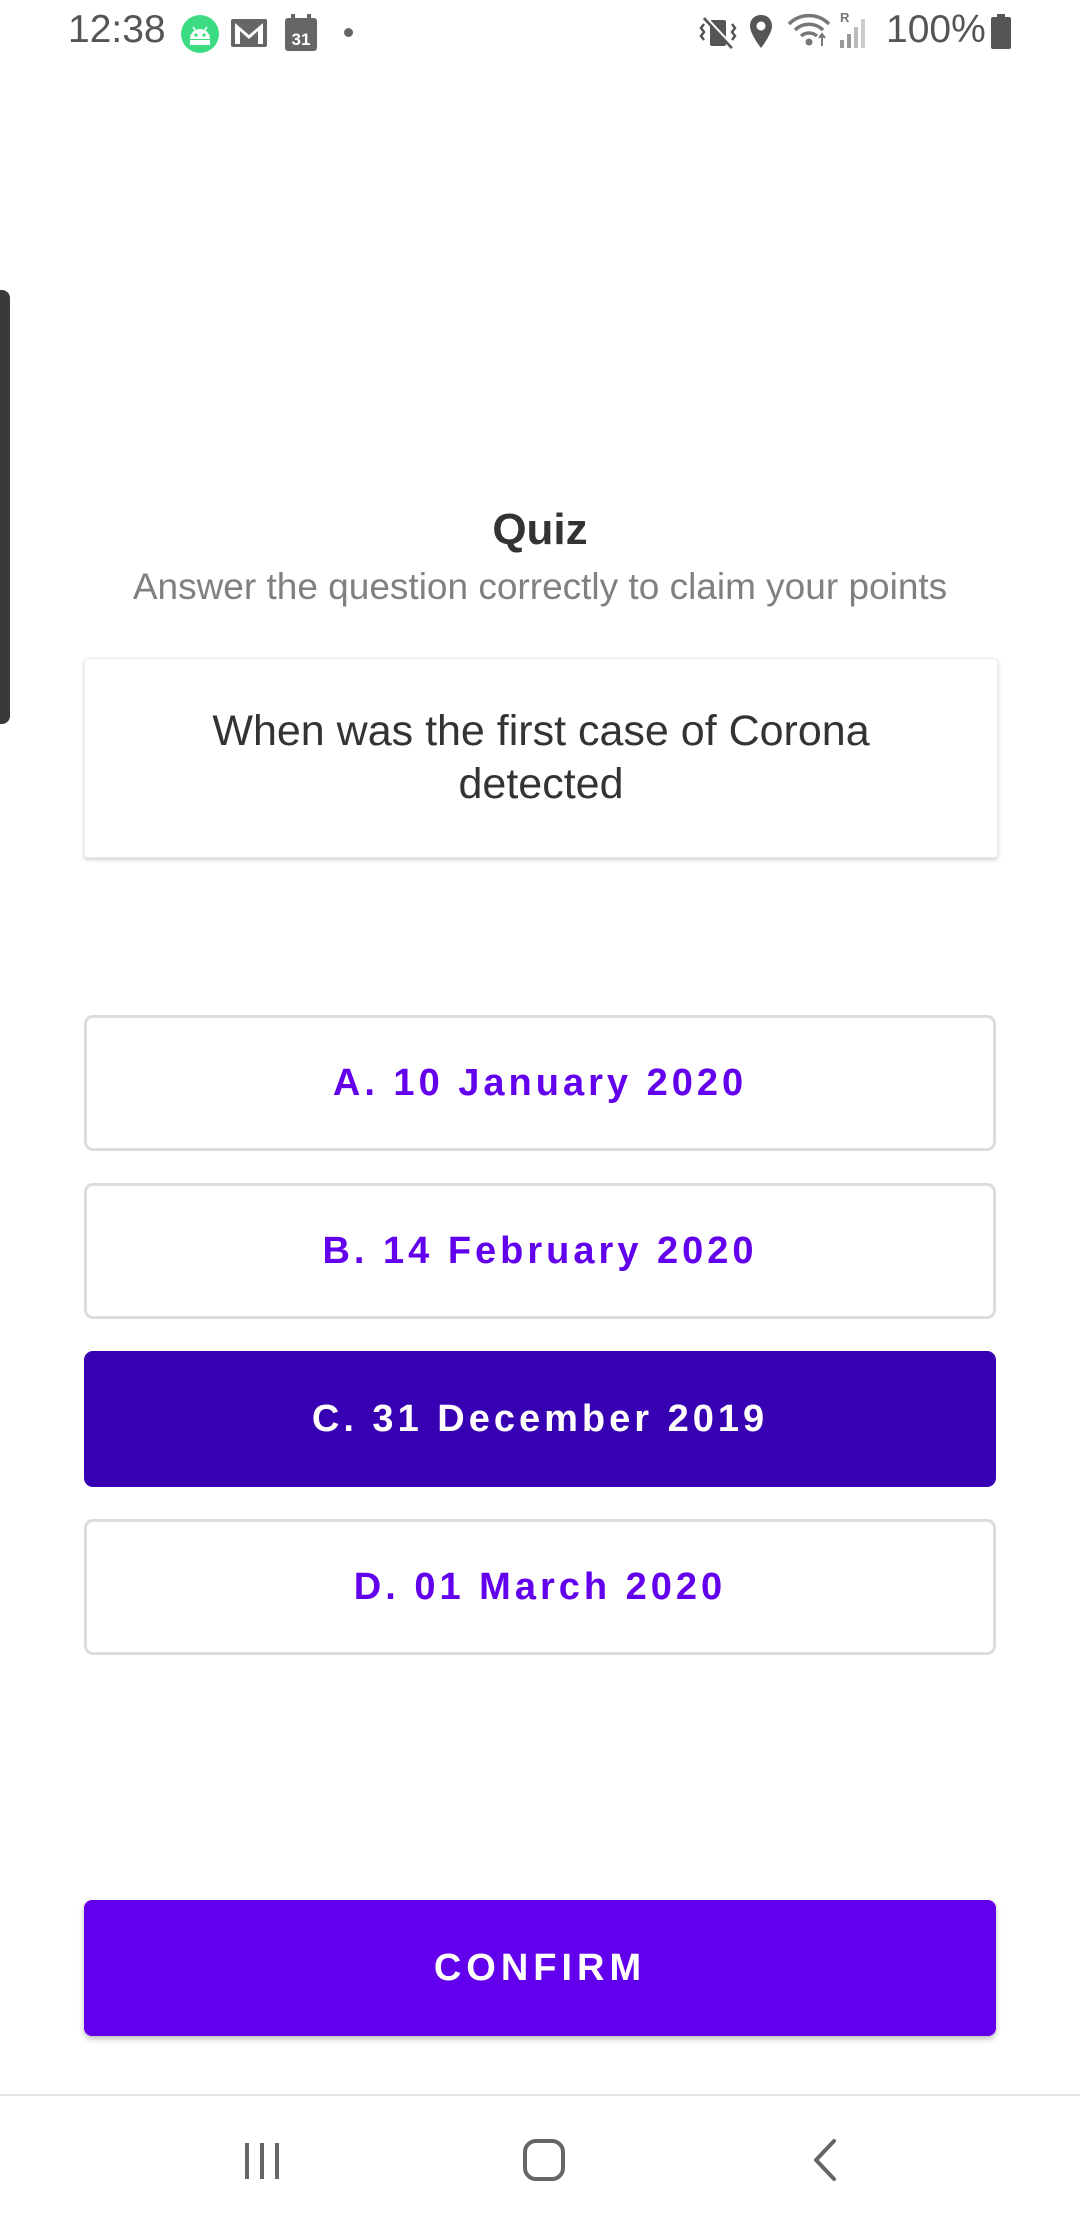 The image size is (1080, 2220). What do you see at coordinates (262, 2159) in the screenshot?
I see `recent-apps-icon` at bounding box center [262, 2159].